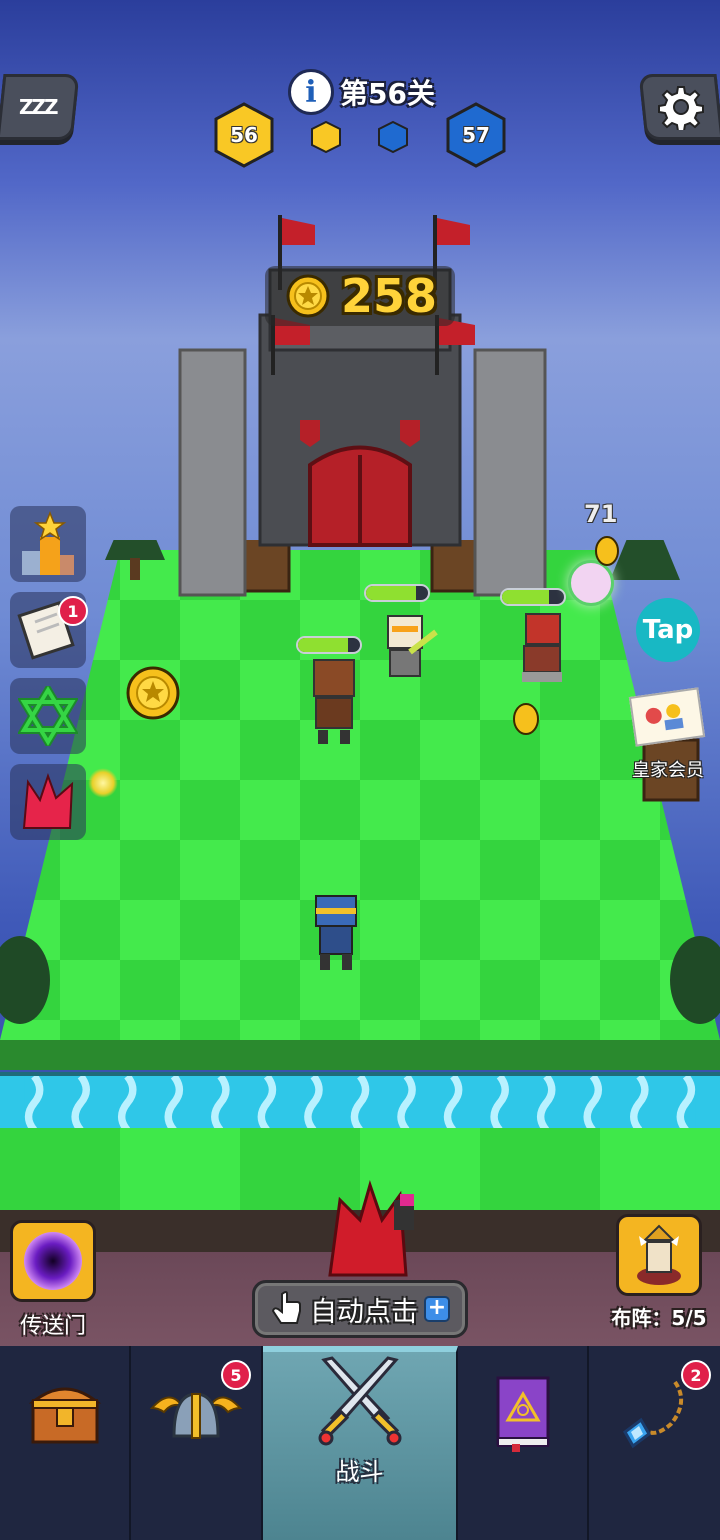  I want to click on heroes-badge: 5, so click(236, 1375).